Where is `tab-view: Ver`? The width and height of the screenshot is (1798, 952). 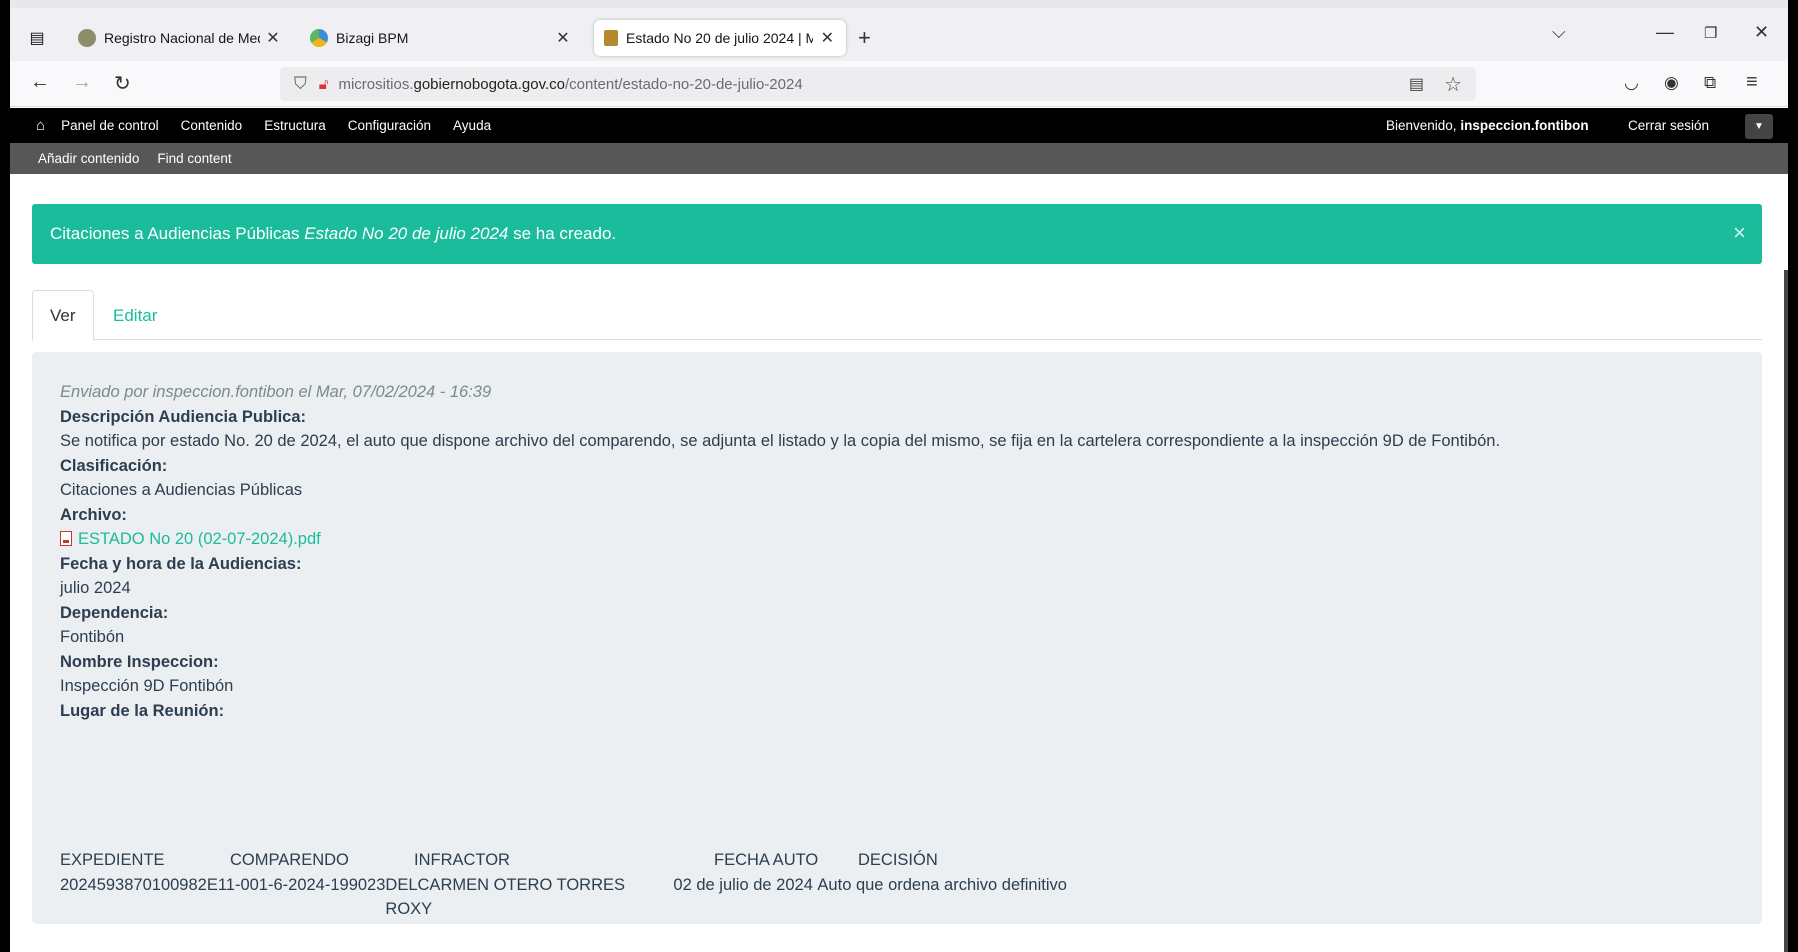 tab-view: Ver is located at coordinates (63, 315).